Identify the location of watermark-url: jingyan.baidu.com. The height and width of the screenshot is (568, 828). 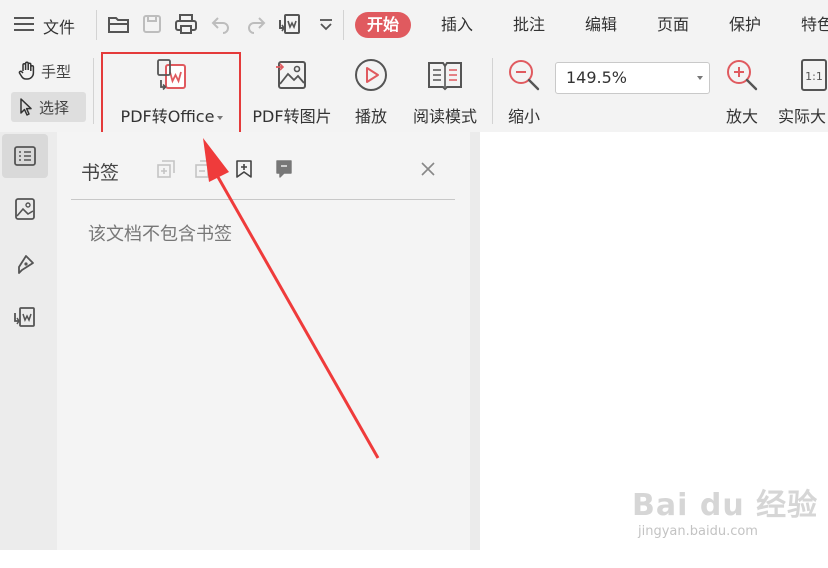
(698, 531).